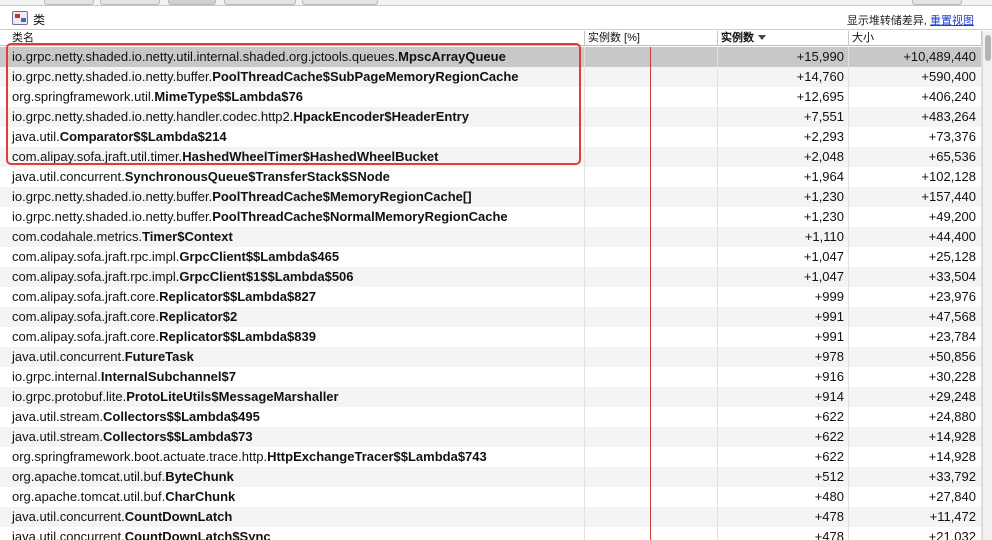 This screenshot has height=540, width=992. I want to click on class-name-cell: java.util.Comparator$$Lambda$214, so click(292, 137).